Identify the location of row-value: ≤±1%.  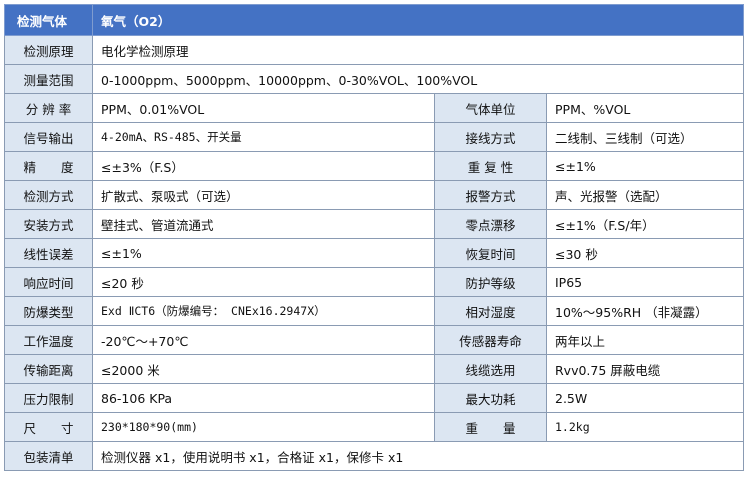
(263, 253).